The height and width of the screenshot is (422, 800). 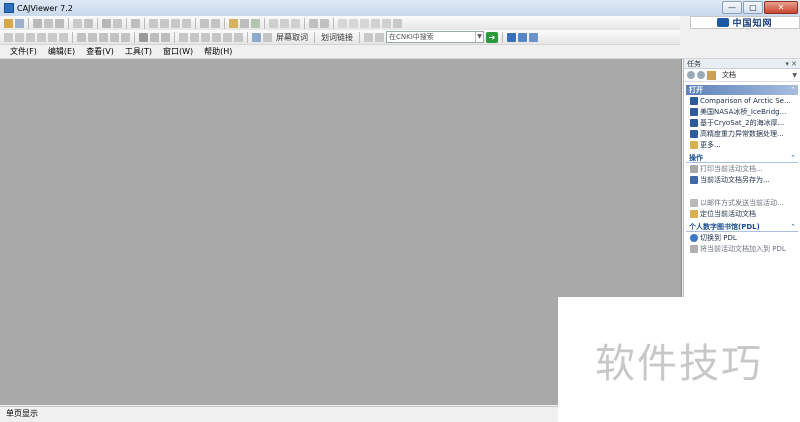 What do you see at coordinates (511, 37) in the screenshot?
I see `help-icon` at bounding box center [511, 37].